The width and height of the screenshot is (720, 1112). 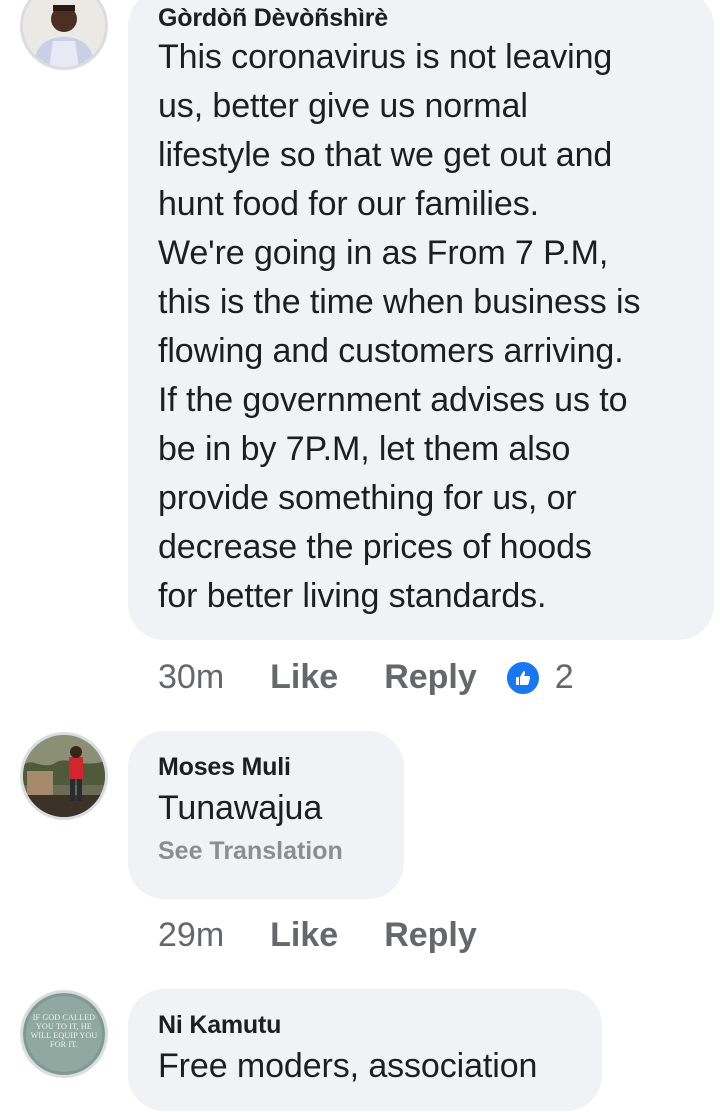 I want to click on comment-timestamp: 30m, so click(x=191, y=677).